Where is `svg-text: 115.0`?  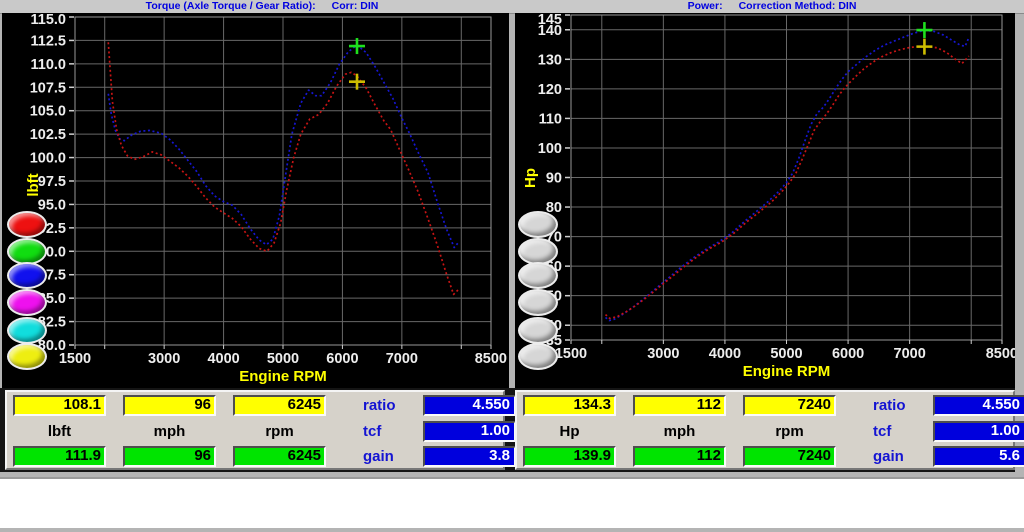
svg-text: 115.0 is located at coordinates (49, 20).